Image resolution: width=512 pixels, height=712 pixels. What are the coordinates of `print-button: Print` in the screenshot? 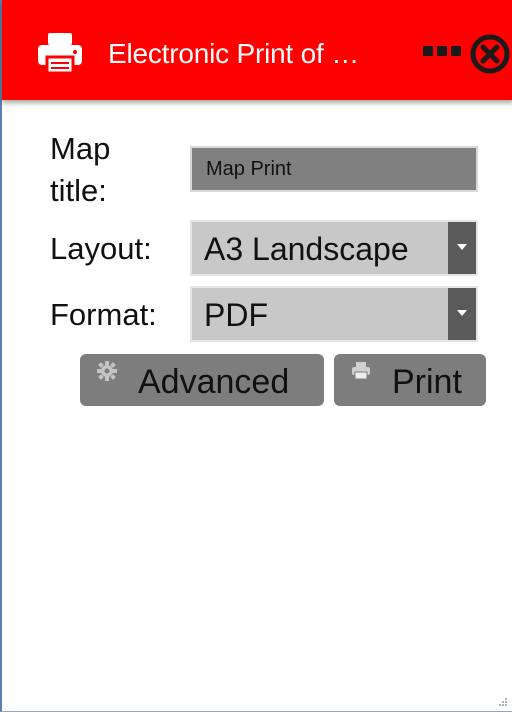 It's located at (410, 380).